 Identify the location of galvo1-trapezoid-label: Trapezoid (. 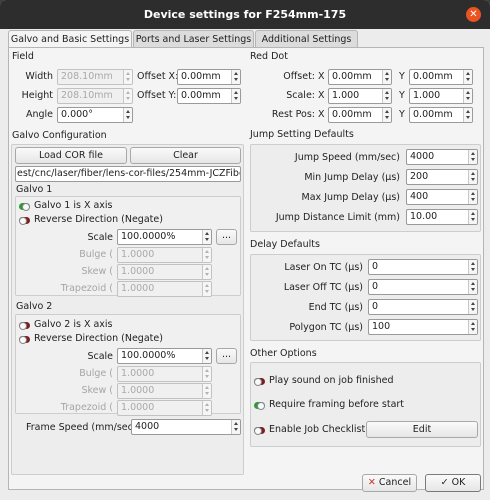
(86, 288).